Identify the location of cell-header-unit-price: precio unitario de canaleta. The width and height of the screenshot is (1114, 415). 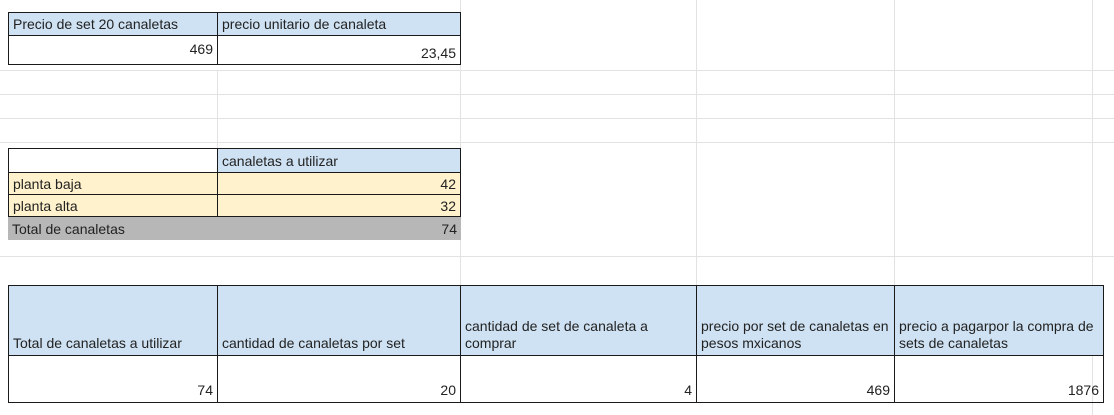
(339, 24).